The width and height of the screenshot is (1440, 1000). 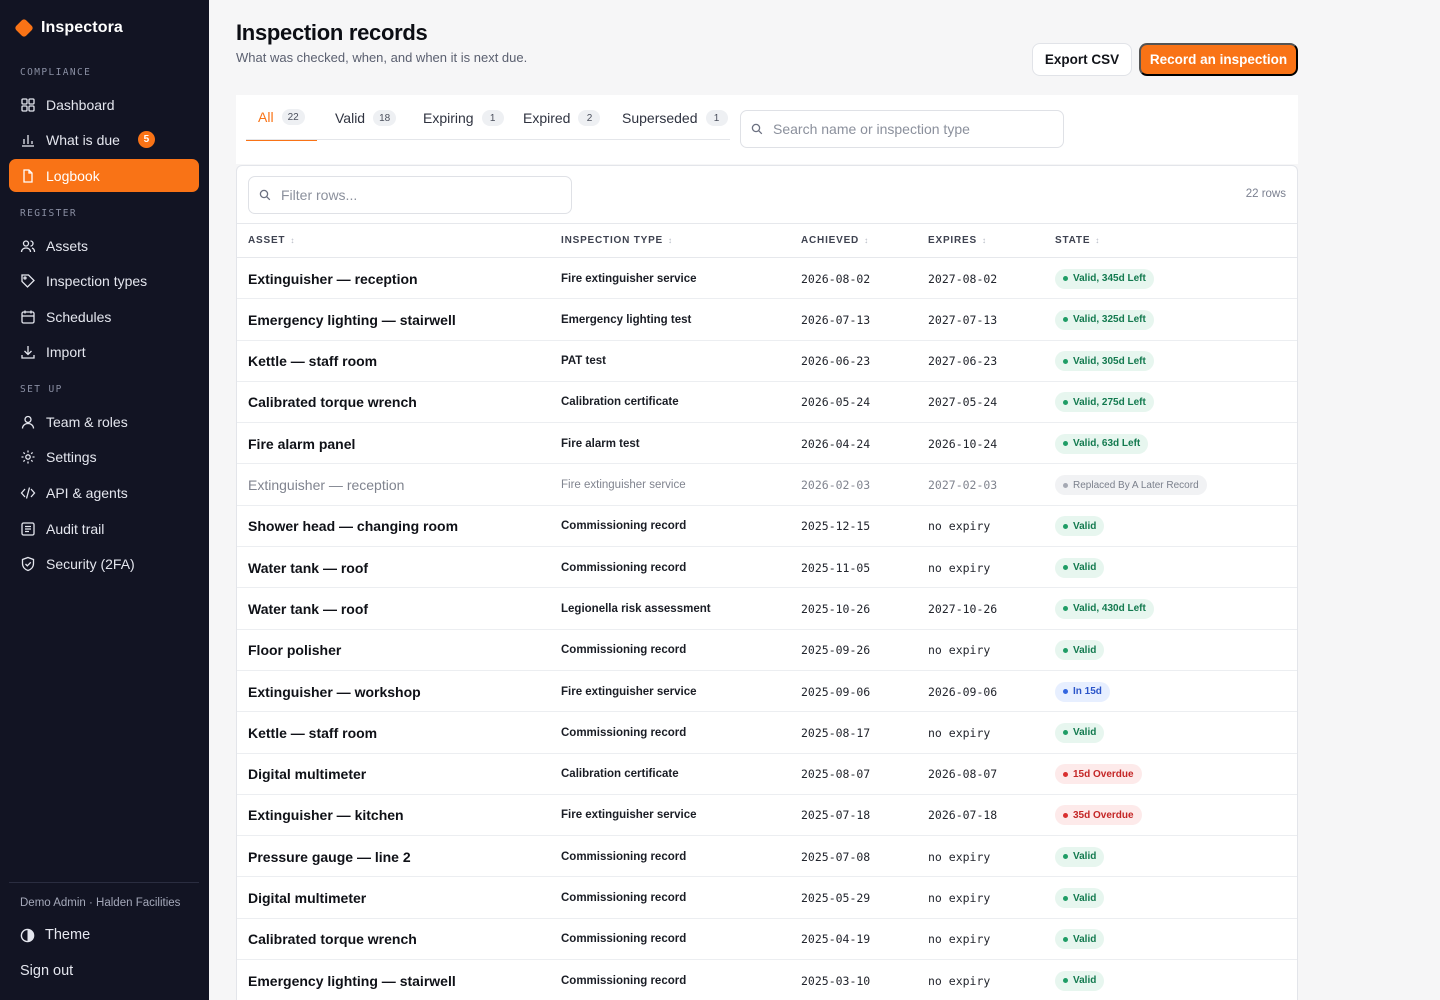 I want to click on bar-chart-icon, so click(x=28, y=140).